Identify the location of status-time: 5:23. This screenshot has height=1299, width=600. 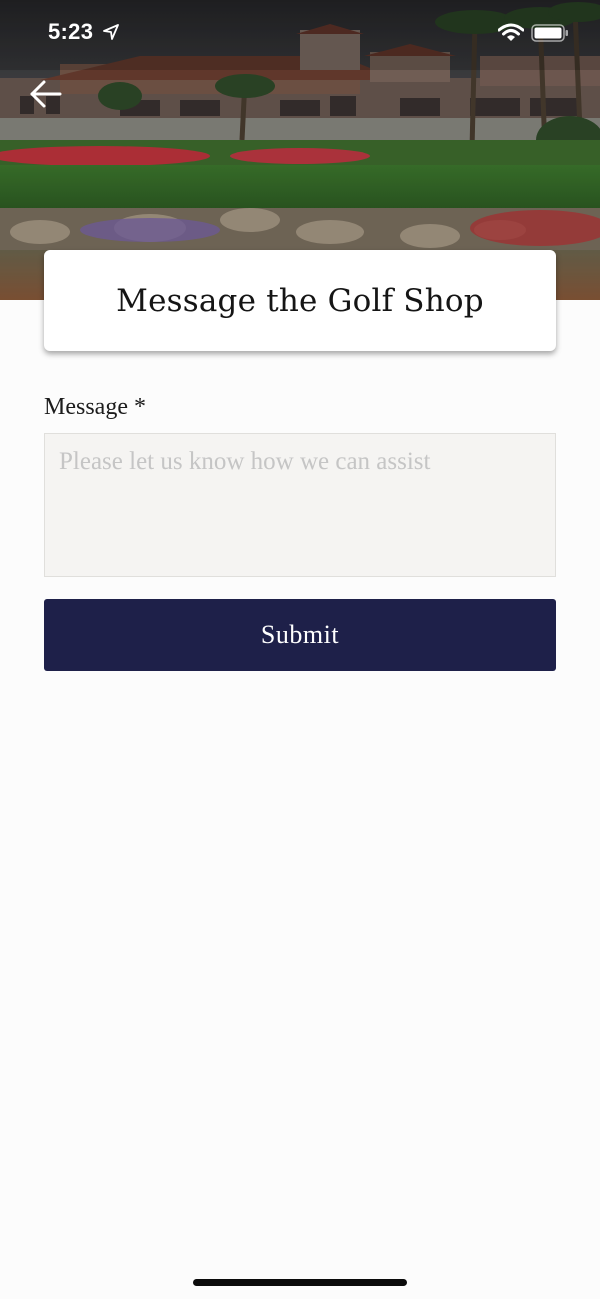
(71, 31).